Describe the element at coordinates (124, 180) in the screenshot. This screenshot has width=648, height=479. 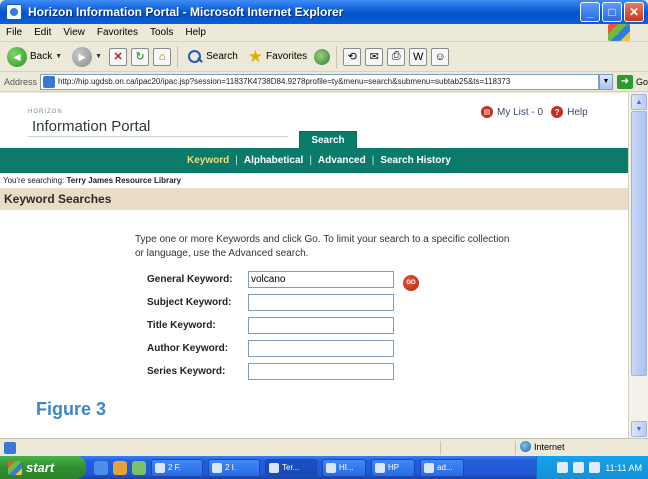
I see `library-name: Terry James Resource Library` at that location.